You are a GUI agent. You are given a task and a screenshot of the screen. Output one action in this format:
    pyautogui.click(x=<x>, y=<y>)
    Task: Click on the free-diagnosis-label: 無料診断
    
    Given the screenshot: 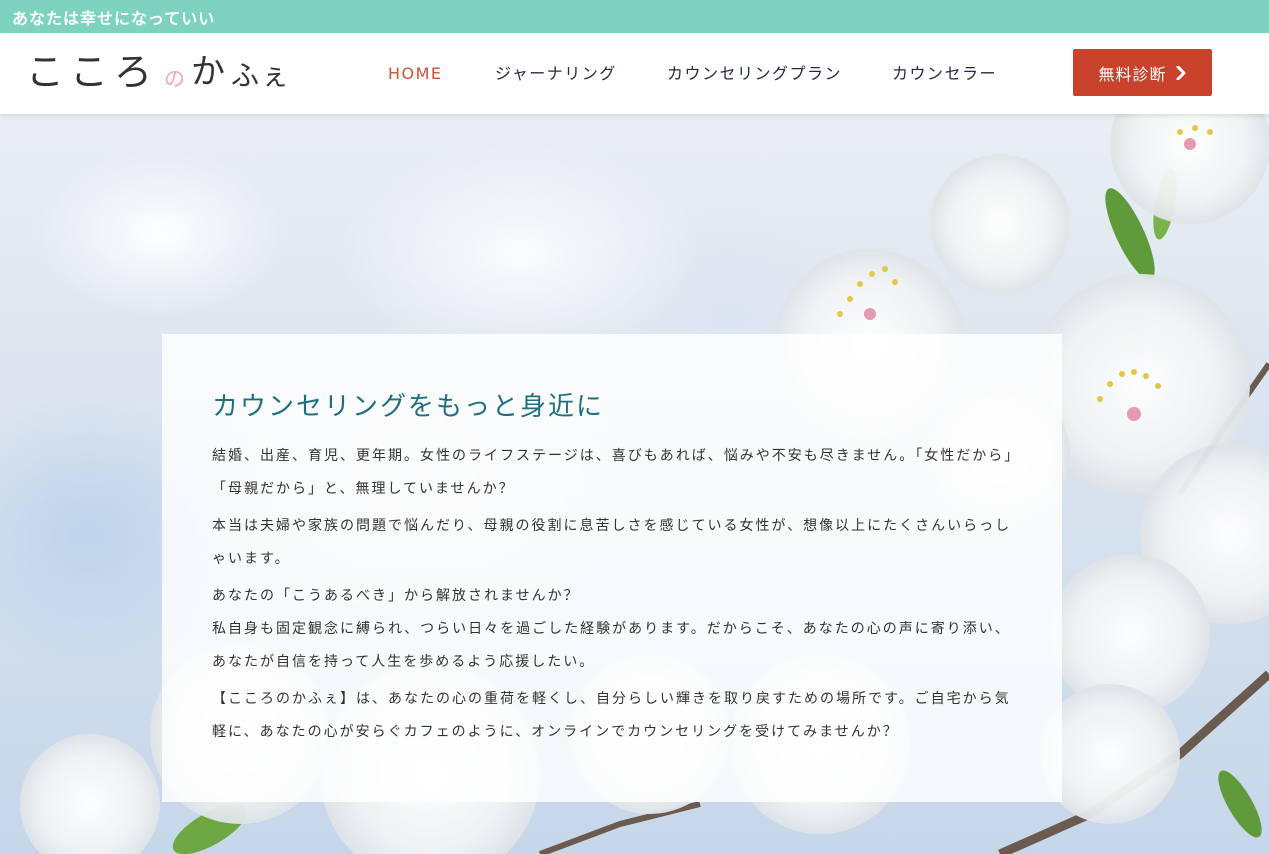 What is the action you would take?
    pyautogui.click(x=1132, y=74)
    